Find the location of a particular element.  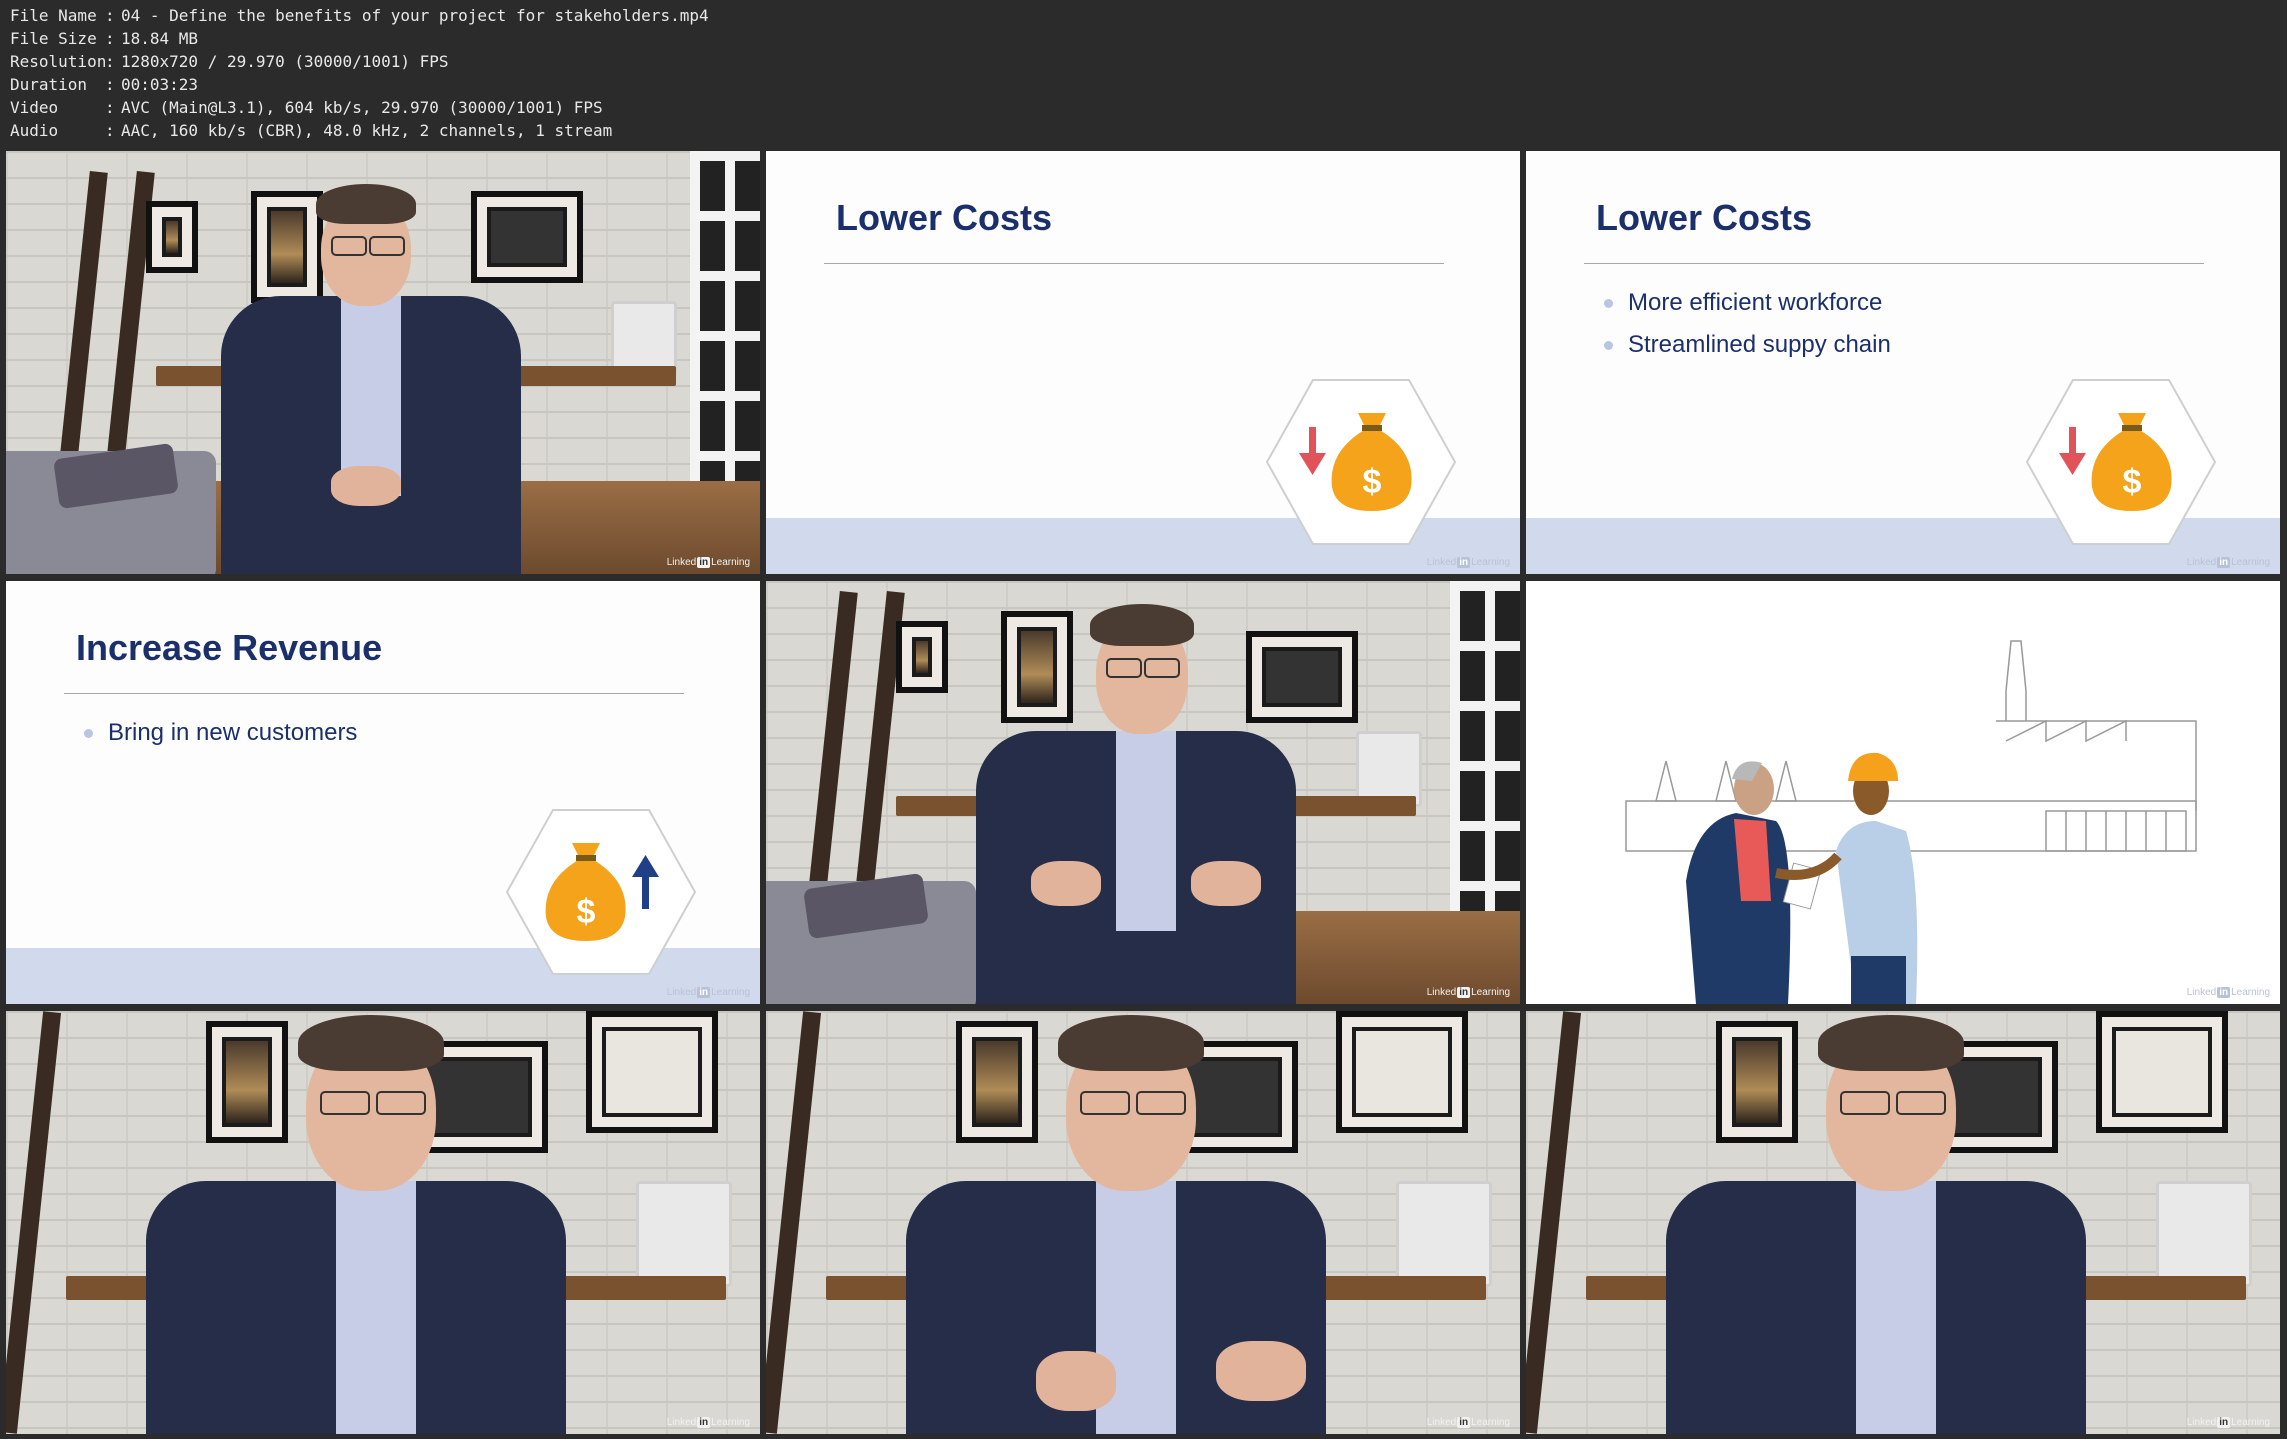

file-size-value: 18.84 MB is located at coordinates (160, 38).